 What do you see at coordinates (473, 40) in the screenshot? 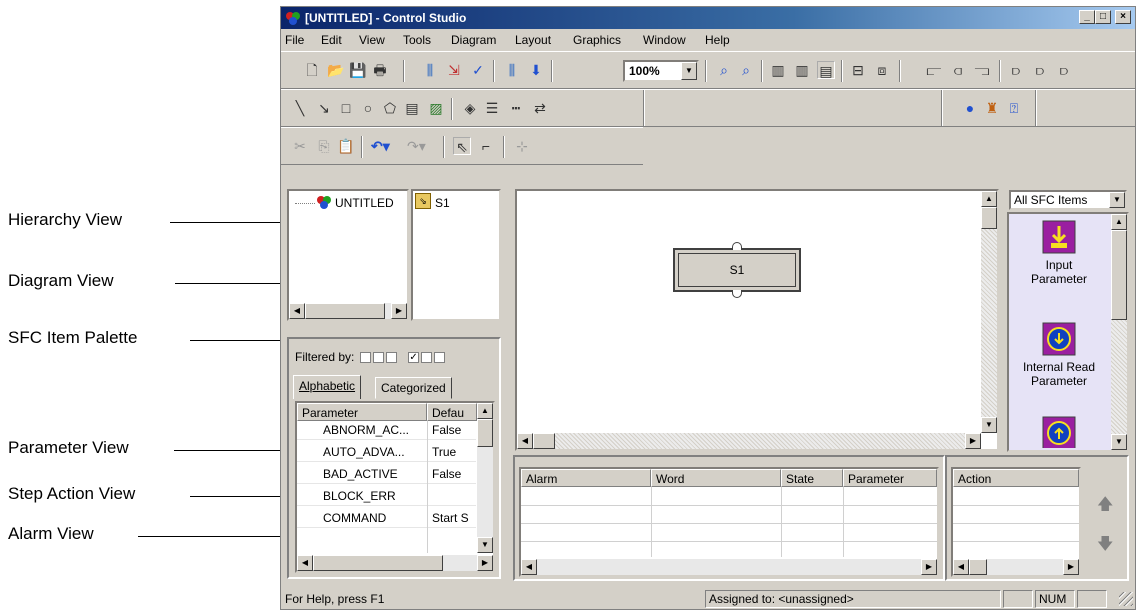
I see `menu-diagram: Diagram` at bounding box center [473, 40].